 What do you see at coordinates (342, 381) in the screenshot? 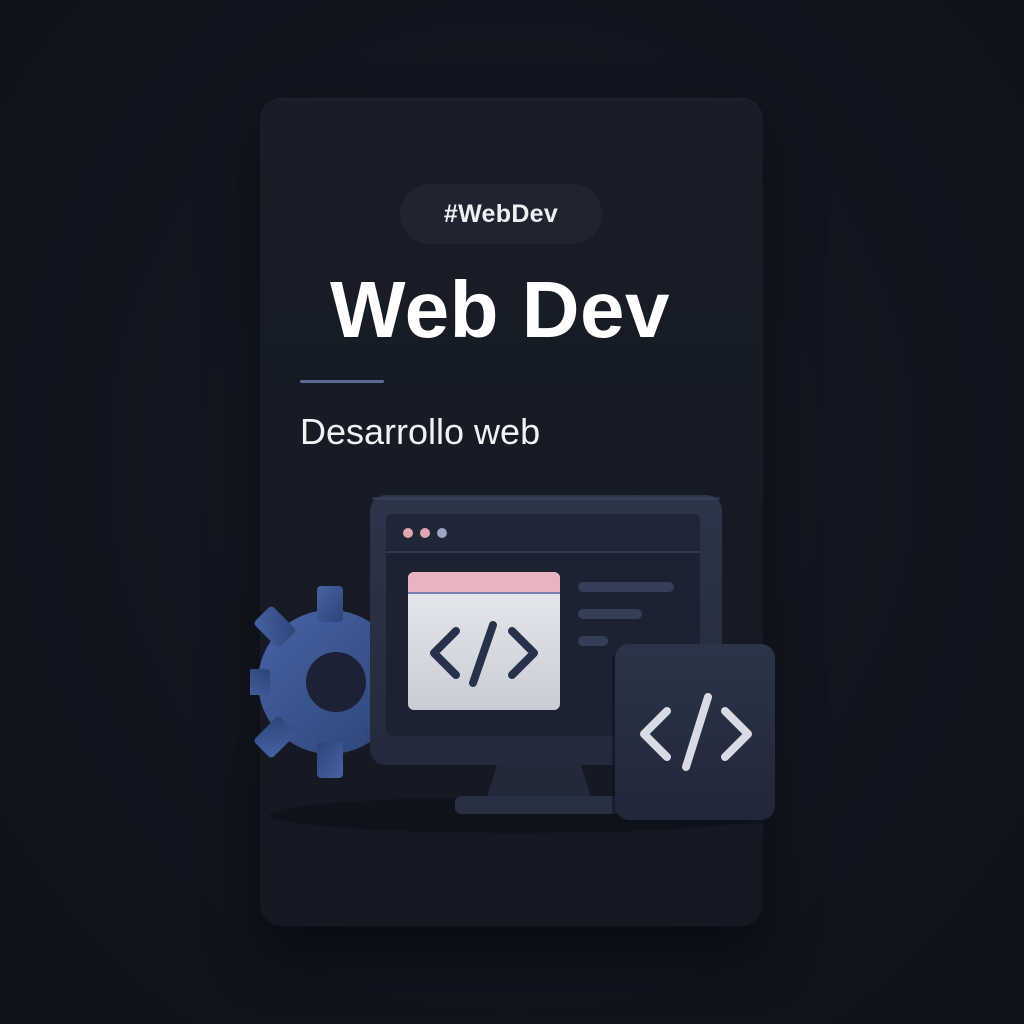
I see `title-divider` at bounding box center [342, 381].